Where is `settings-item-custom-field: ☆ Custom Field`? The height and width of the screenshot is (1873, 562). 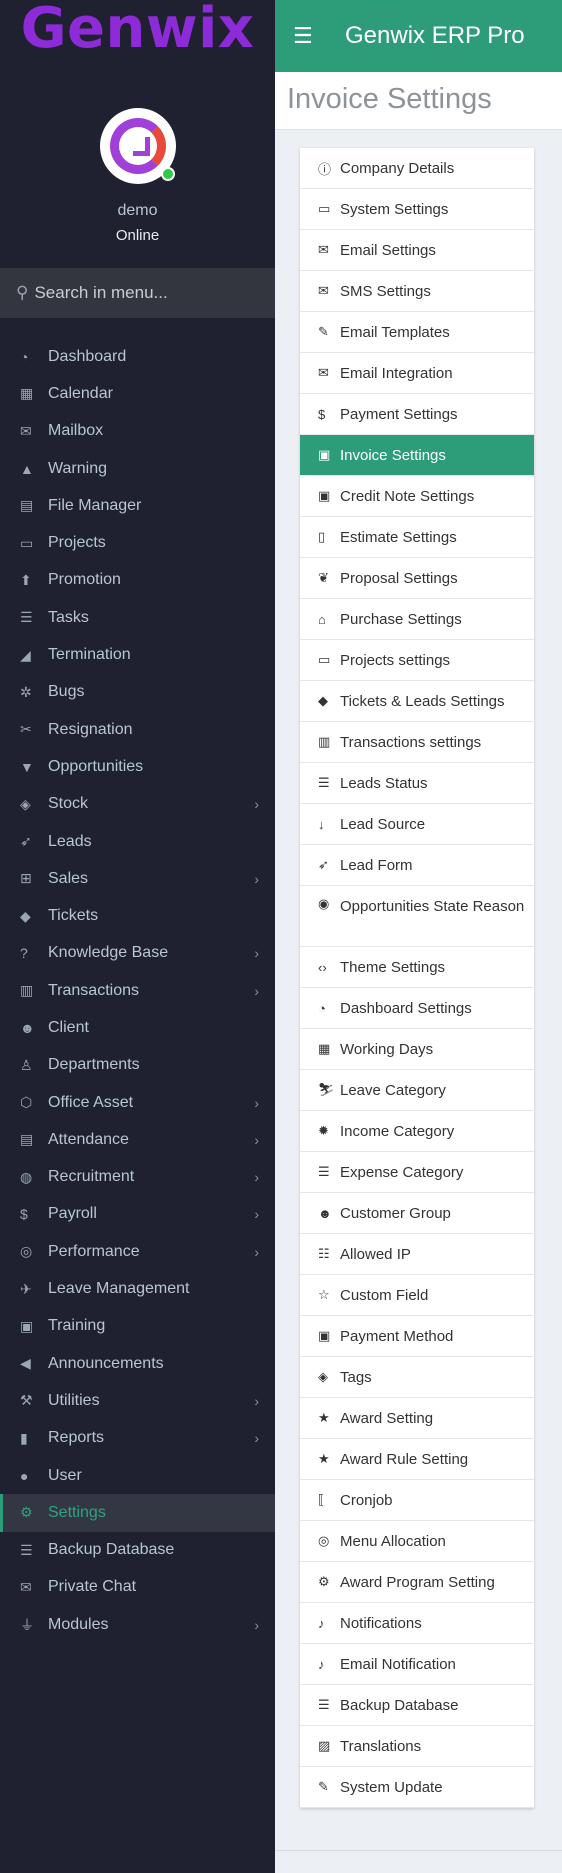
settings-item-custom-field: ☆ Custom Field is located at coordinates (417, 1295).